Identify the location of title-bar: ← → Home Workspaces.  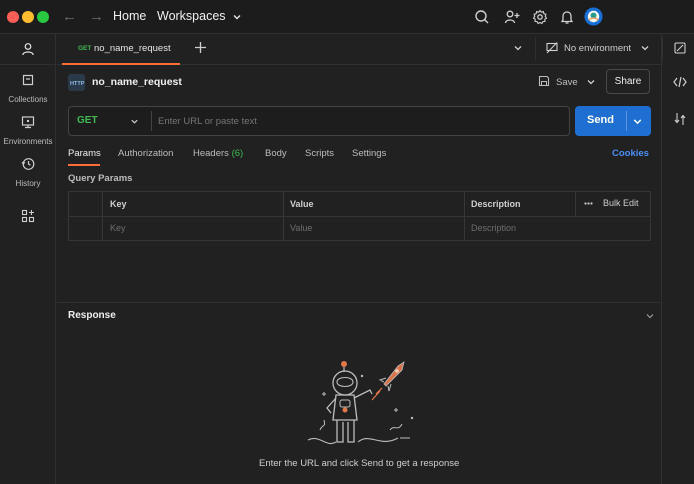
(347, 17).